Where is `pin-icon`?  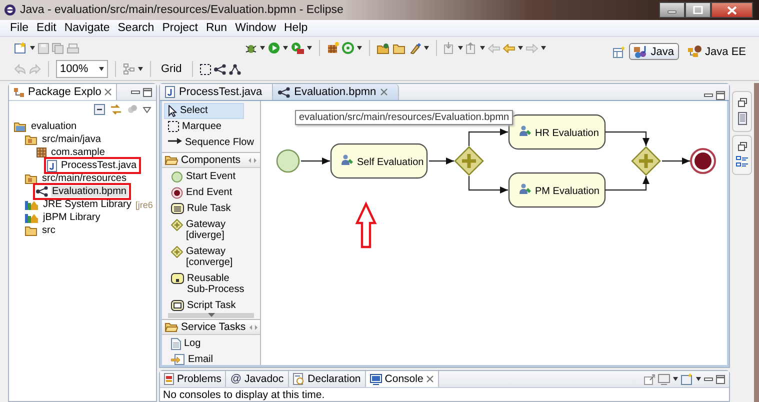
pin-icon is located at coordinates (649, 379).